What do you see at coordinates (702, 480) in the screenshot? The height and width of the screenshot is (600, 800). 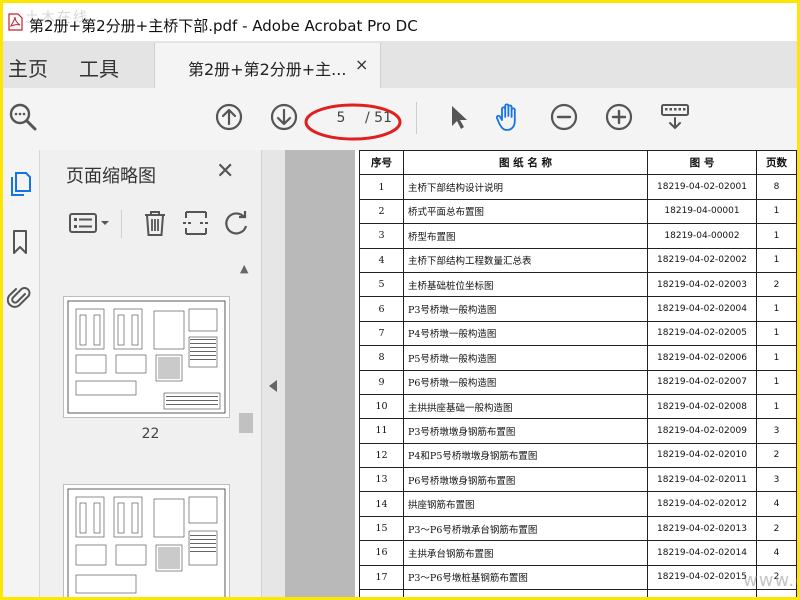 I see `cell-code: 18219-04-02-02011` at bounding box center [702, 480].